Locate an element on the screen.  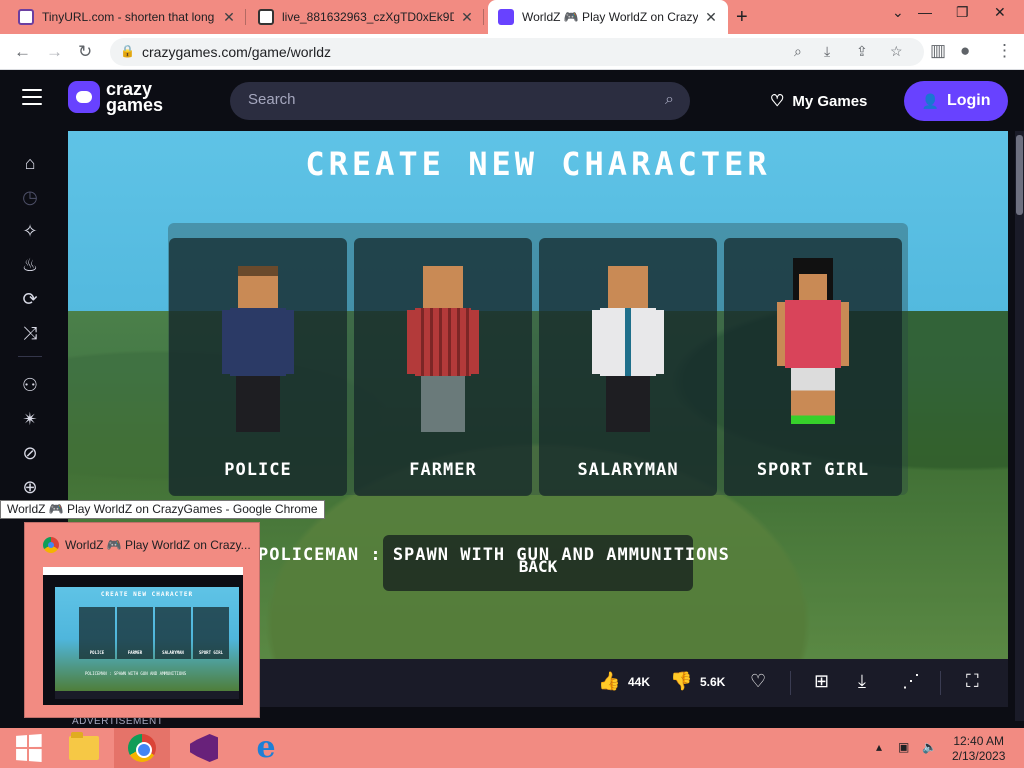
lock-icon: 🔒 is located at coordinates (127, 51).